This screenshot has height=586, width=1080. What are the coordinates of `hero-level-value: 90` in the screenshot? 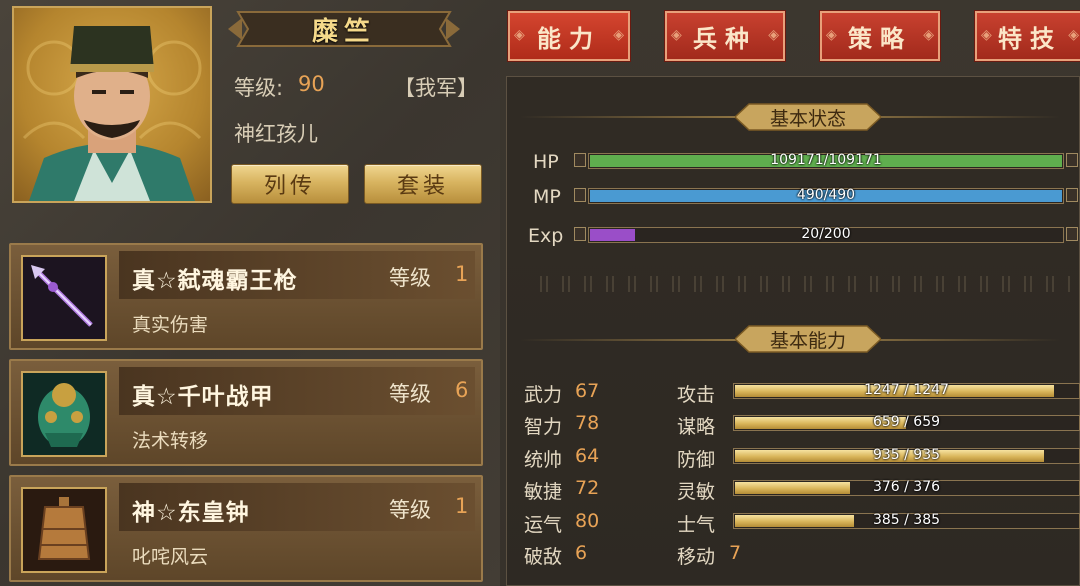 It's located at (311, 84).